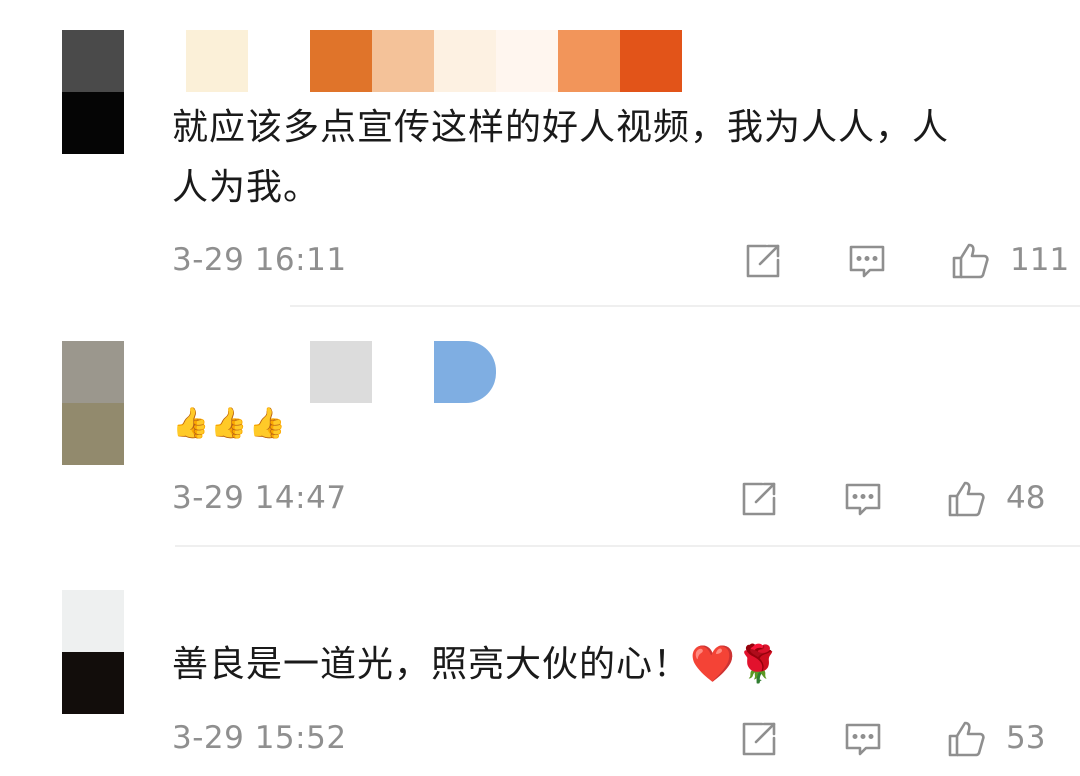 Image resolution: width=1080 pixels, height=776 pixels. What do you see at coordinates (1026, 498) in the screenshot?
I see `like-count: 48` at bounding box center [1026, 498].